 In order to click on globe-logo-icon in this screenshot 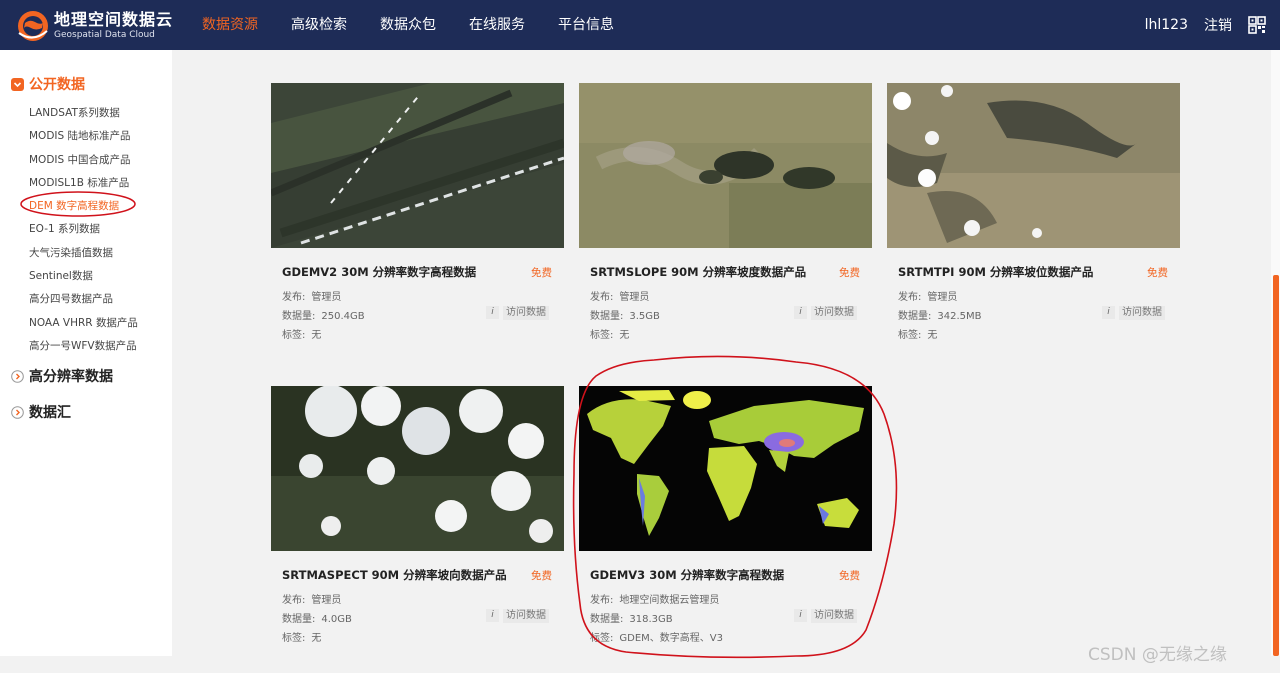, I will do `click(33, 26)`.